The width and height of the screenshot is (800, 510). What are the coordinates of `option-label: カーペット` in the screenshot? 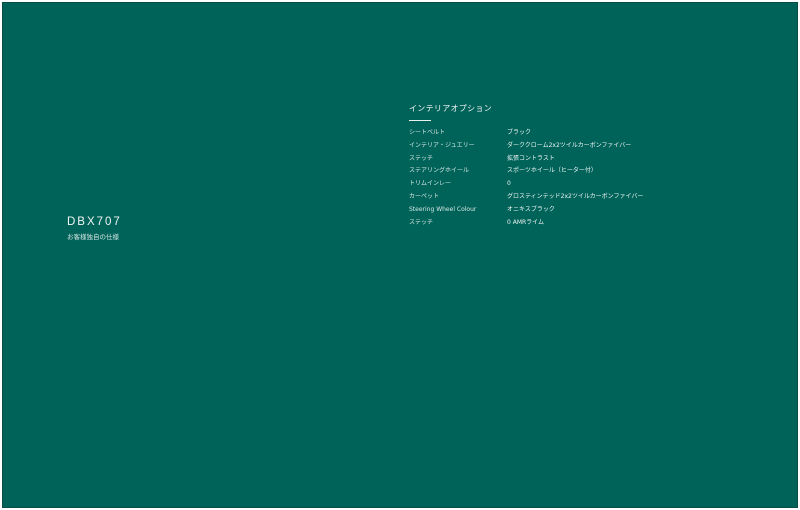 It's located at (424, 196).